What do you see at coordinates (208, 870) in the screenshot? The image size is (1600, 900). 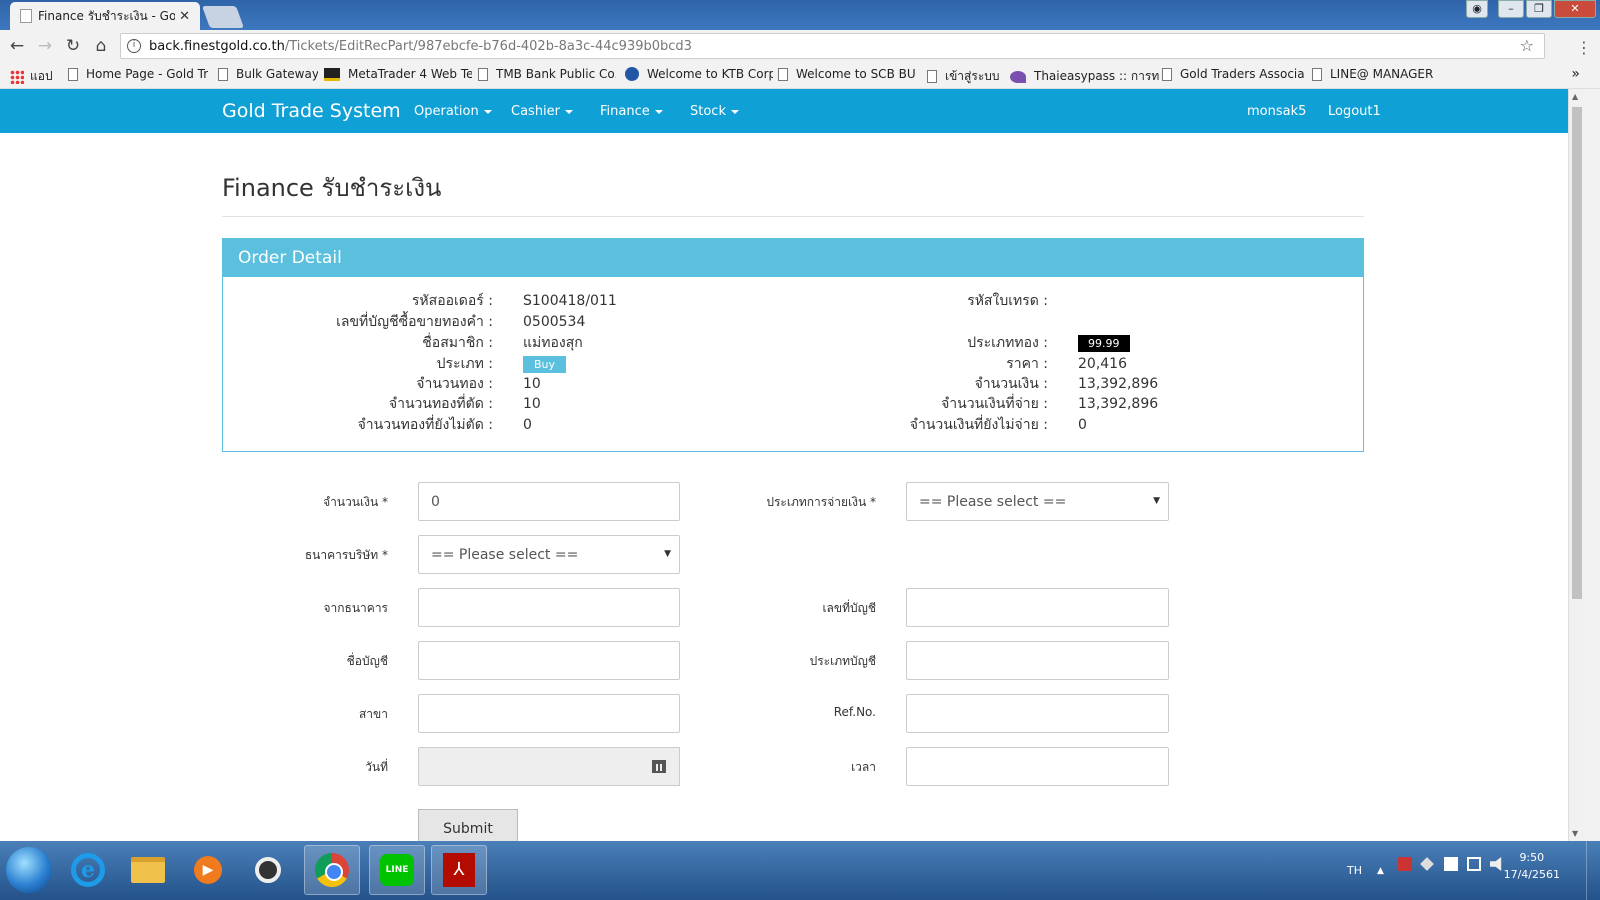 I see `media-player-icon: ▶` at bounding box center [208, 870].